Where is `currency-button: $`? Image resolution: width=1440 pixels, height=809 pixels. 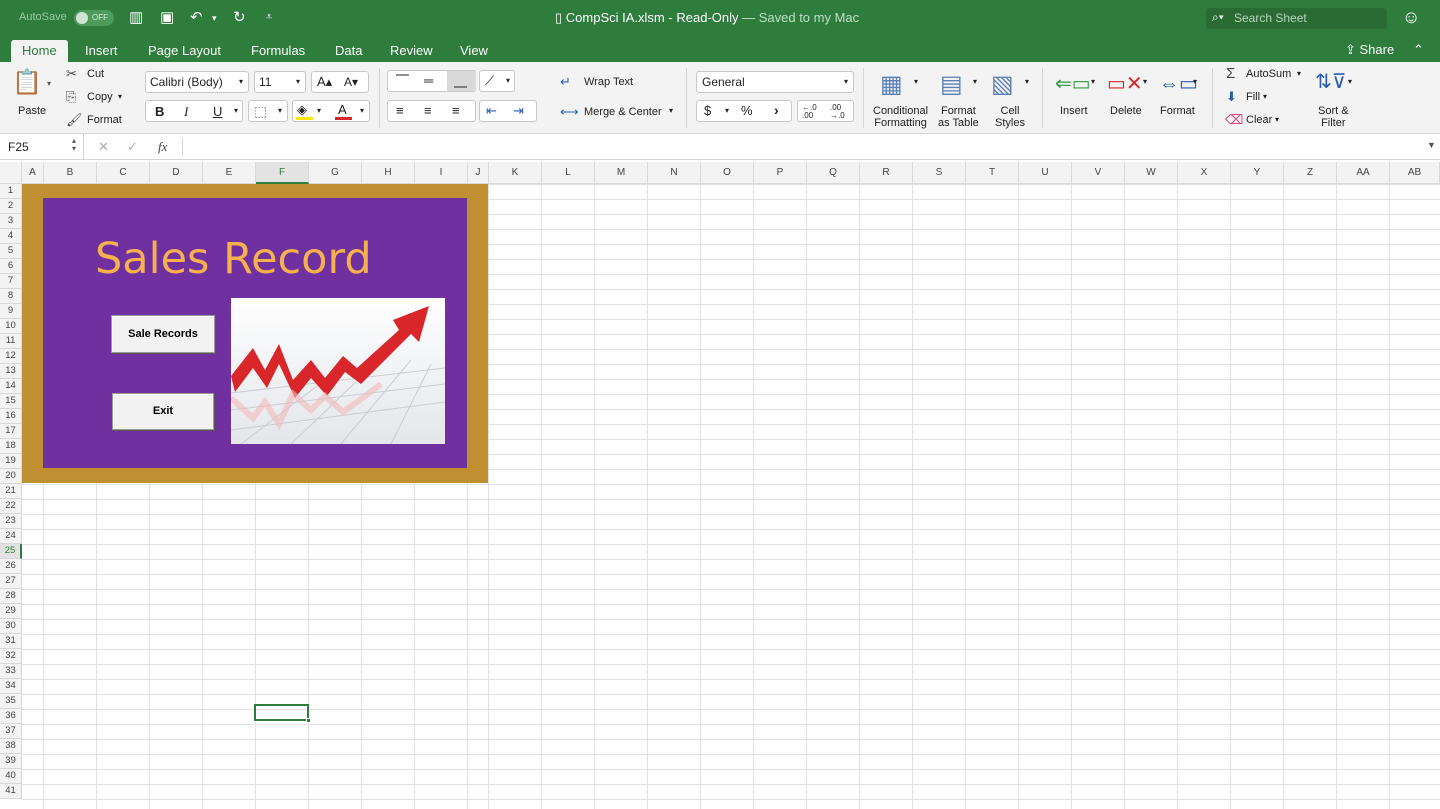 currency-button: $ is located at coordinates (707, 110).